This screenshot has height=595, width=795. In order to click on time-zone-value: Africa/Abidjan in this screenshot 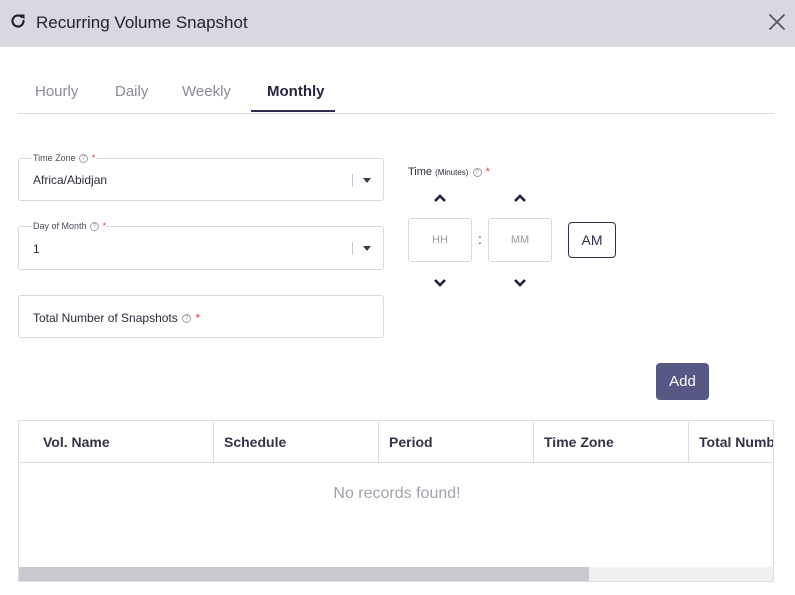, I will do `click(70, 180)`.